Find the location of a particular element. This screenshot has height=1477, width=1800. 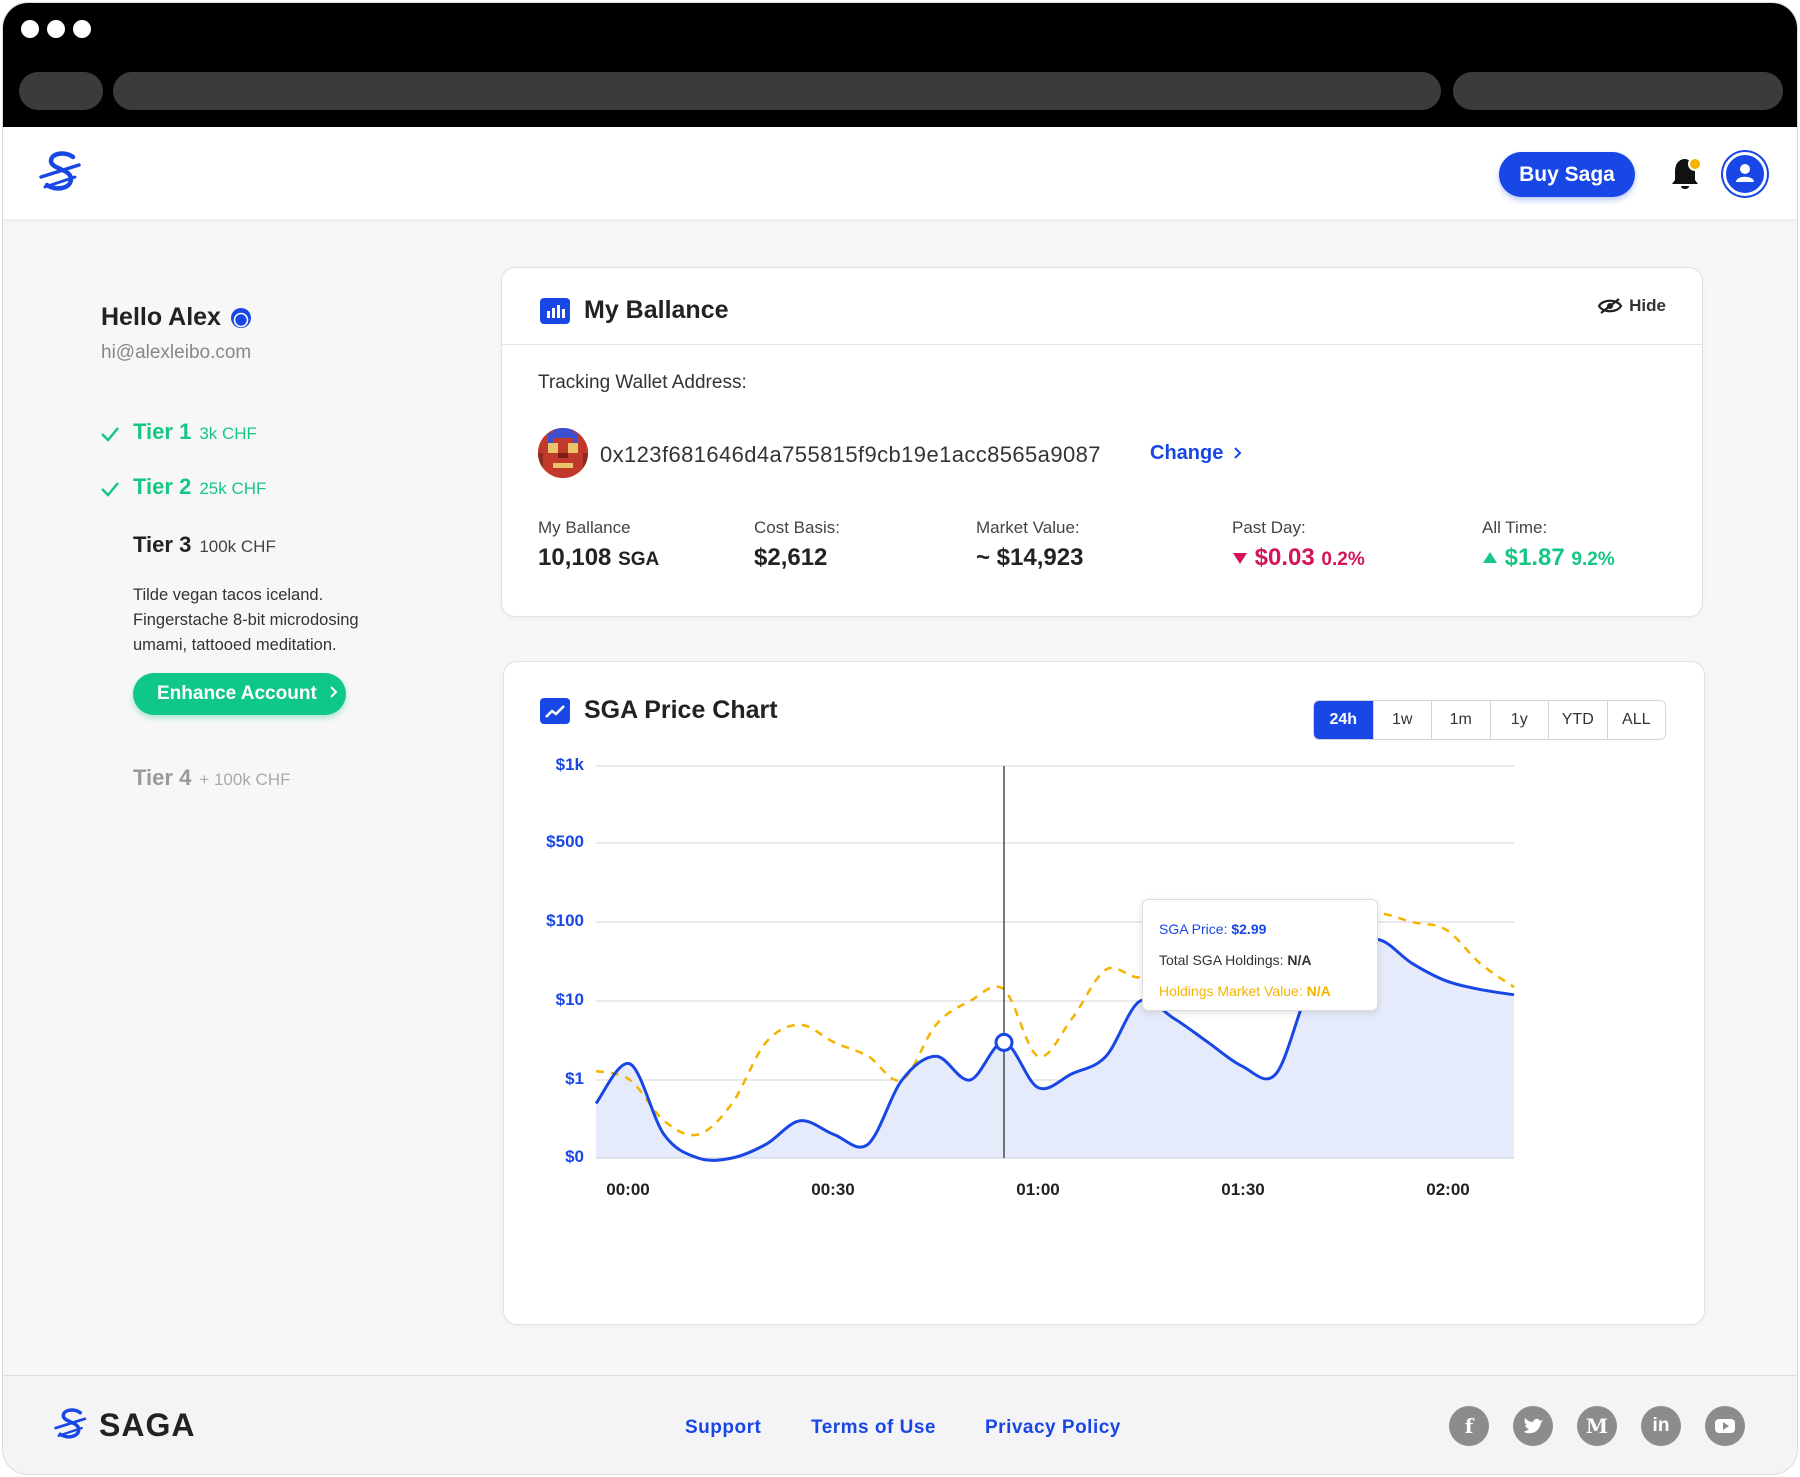

user-avatar-button is located at coordinates (1745, 174).